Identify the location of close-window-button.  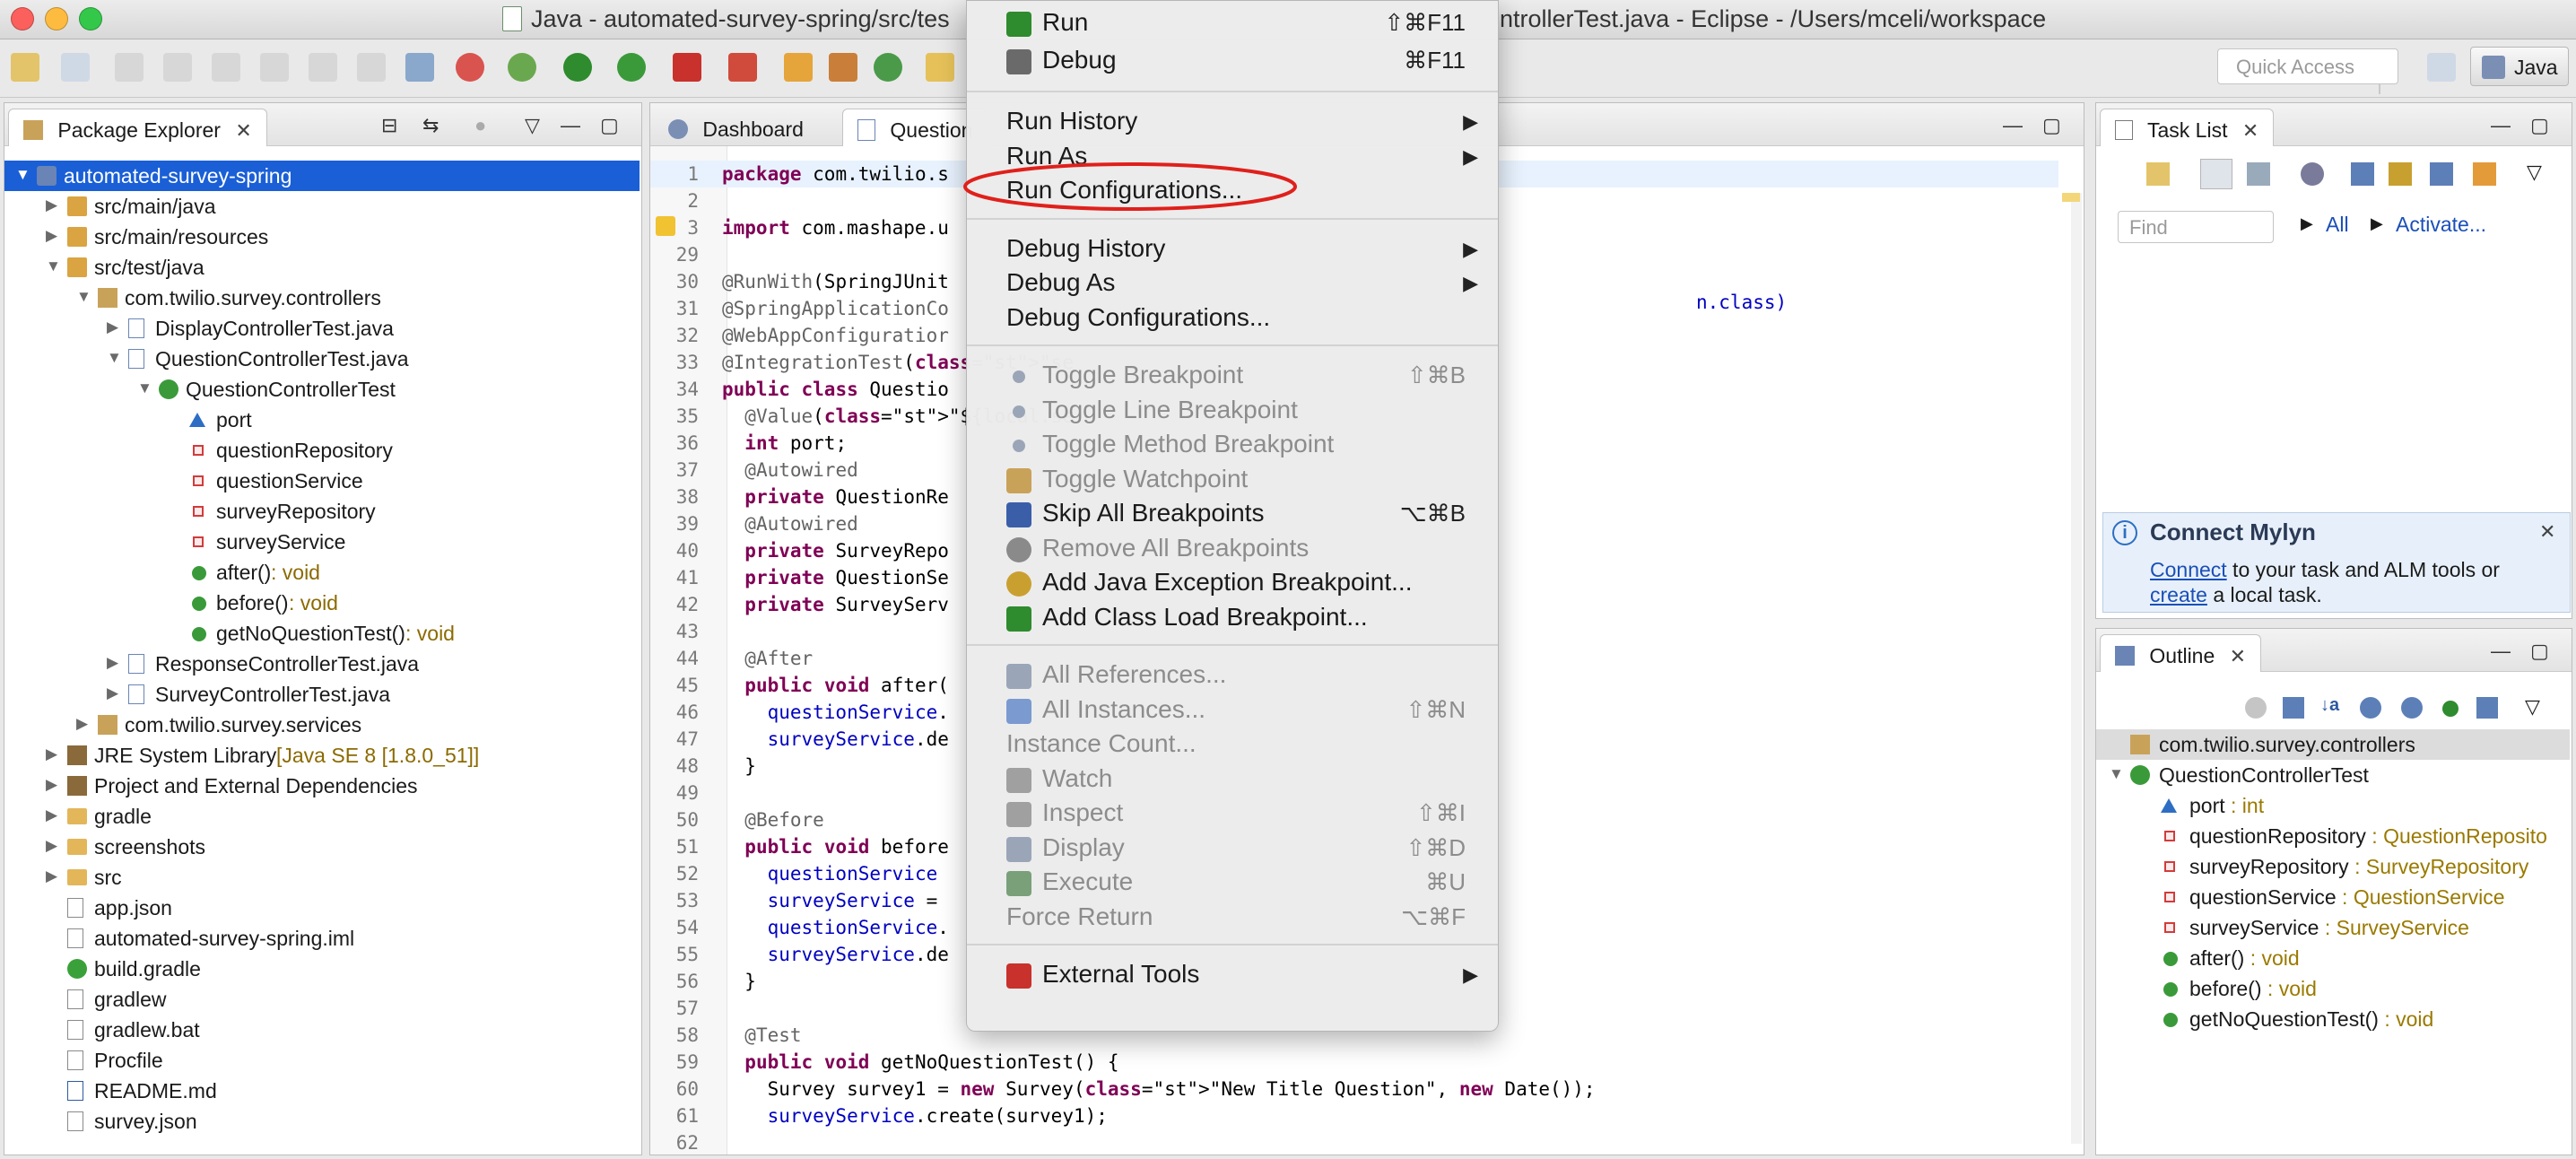
(22, 18).